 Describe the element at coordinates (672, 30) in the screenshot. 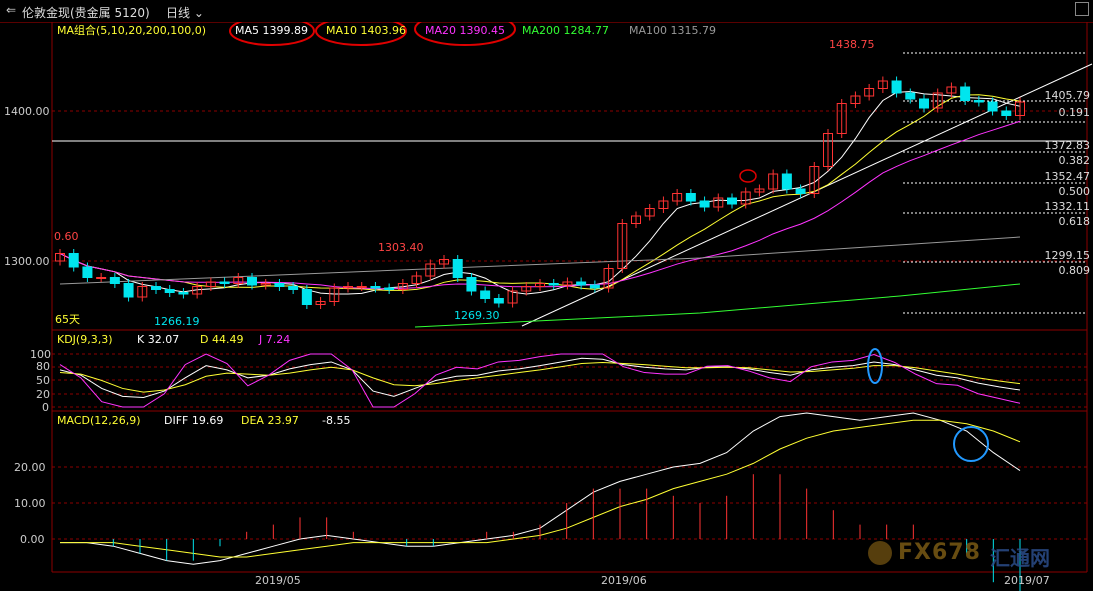

I see `ma100-value: MA100 1315.79` at that location.